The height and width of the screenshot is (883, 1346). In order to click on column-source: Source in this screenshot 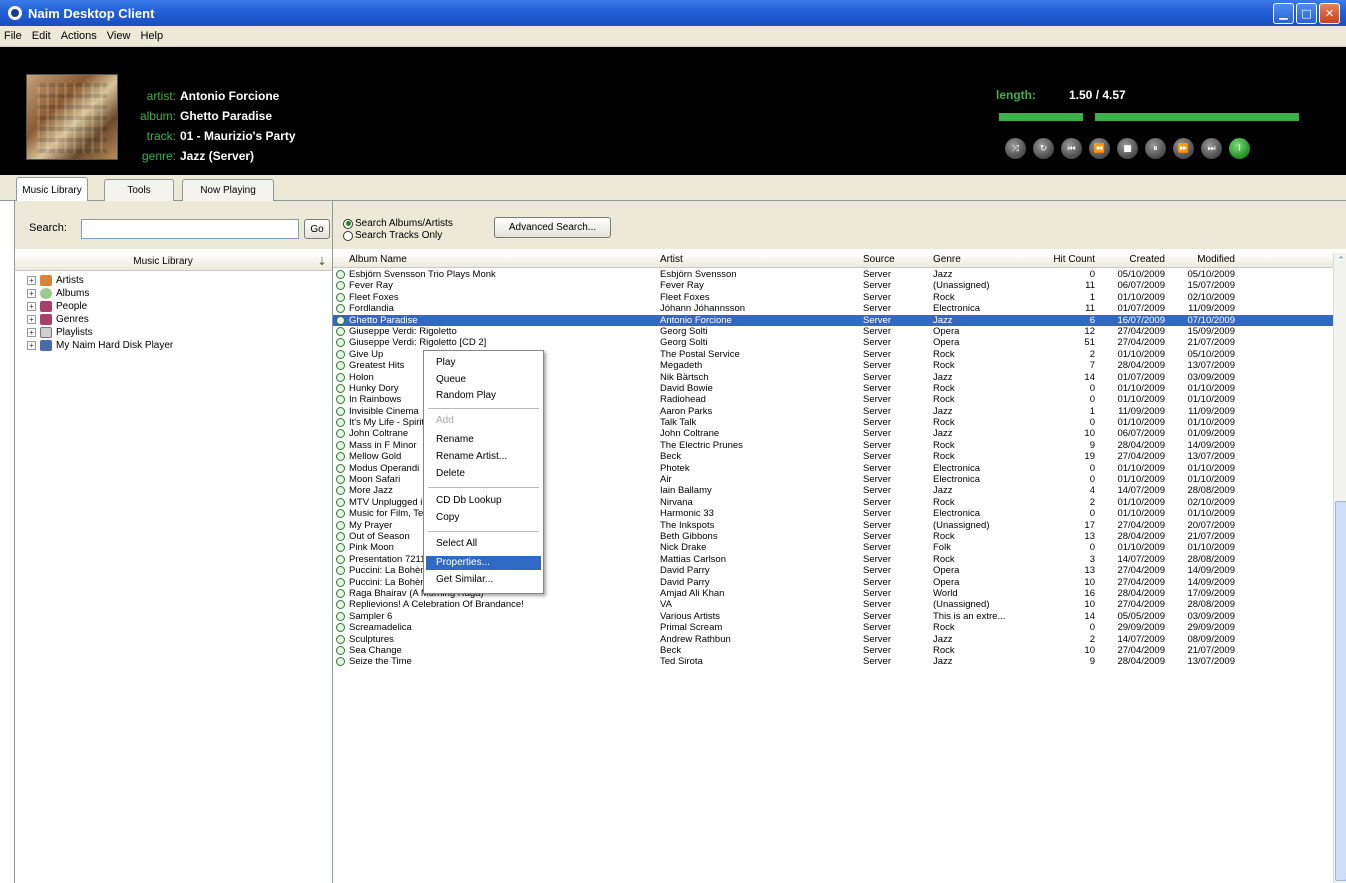, I will do `click(879, 259)`.